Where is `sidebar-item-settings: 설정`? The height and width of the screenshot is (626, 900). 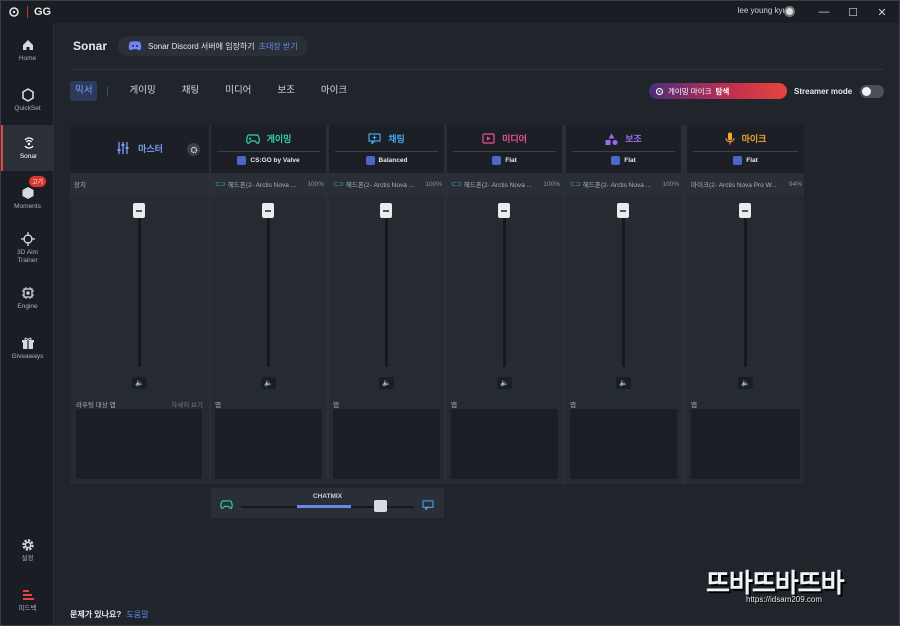
sidebar-item-settings: 설정 is located at coordinates (27, 550).